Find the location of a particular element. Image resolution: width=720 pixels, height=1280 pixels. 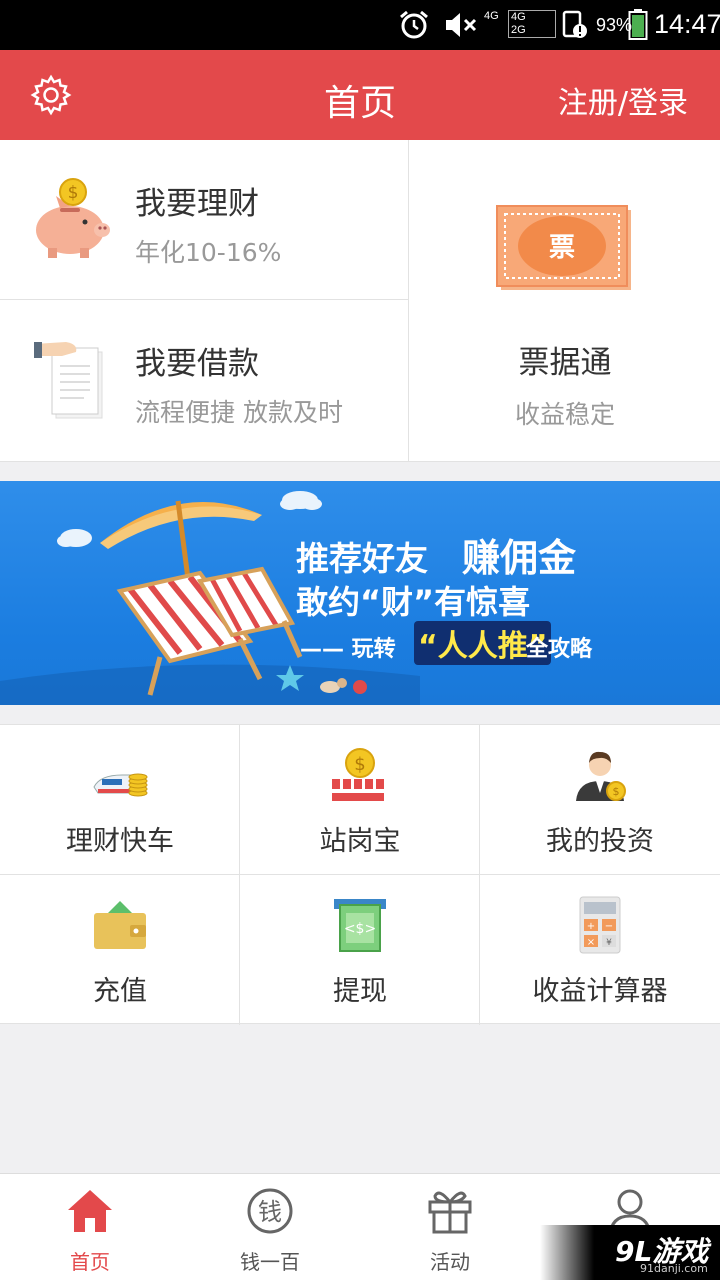

grid-item-quick-finance: 理财快车 is located at coordinates (120, 800).